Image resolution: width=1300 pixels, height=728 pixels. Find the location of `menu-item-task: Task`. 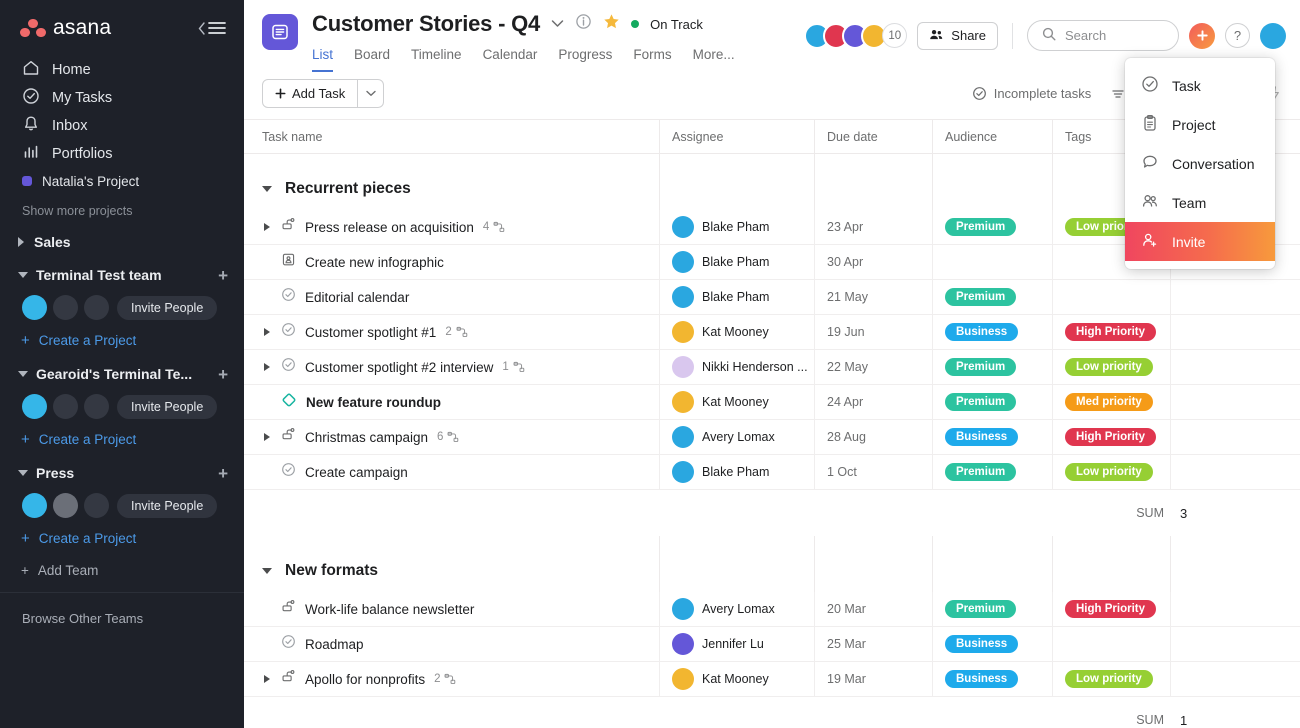

menu-item-task: Task is located at coordinates (1200, 85).